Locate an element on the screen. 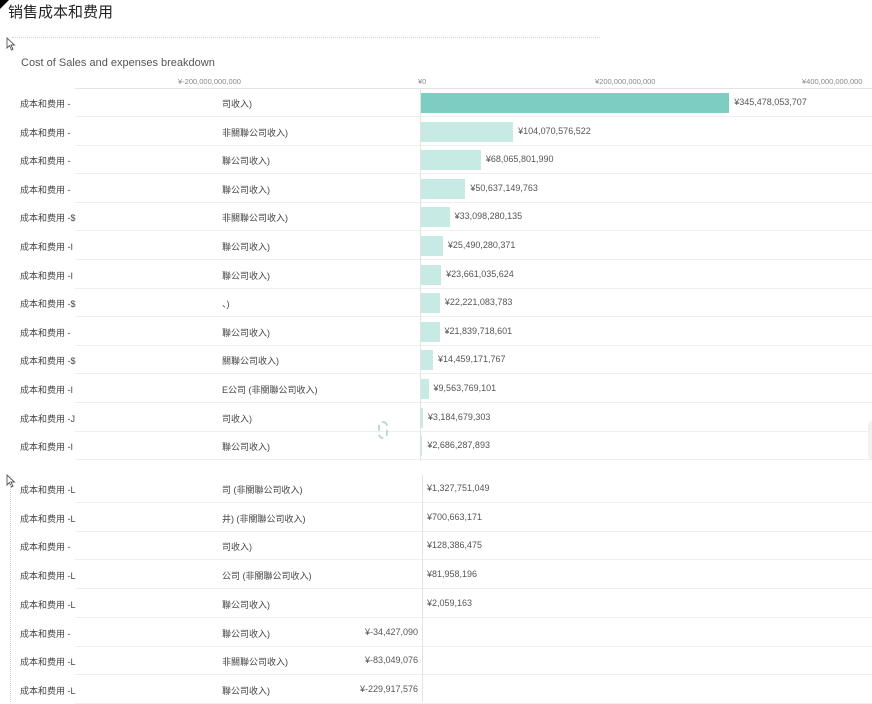  bar-row: 成本和费用 -L 非關聯公司收入) ¥-83,049,076 is located at coordinates (436, 661).